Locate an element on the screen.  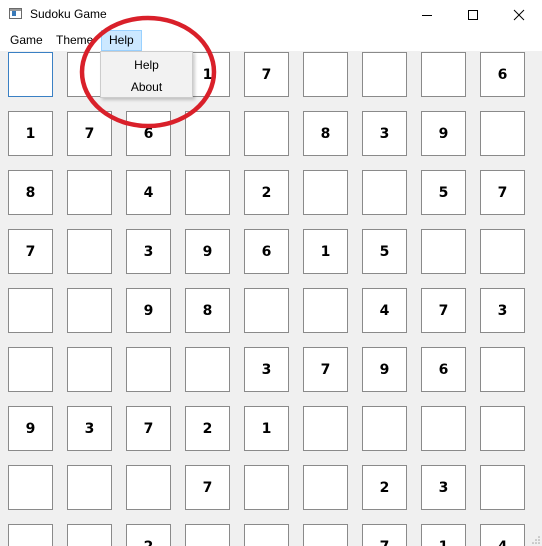
minimize-icon is located at coordinates (427, 15).